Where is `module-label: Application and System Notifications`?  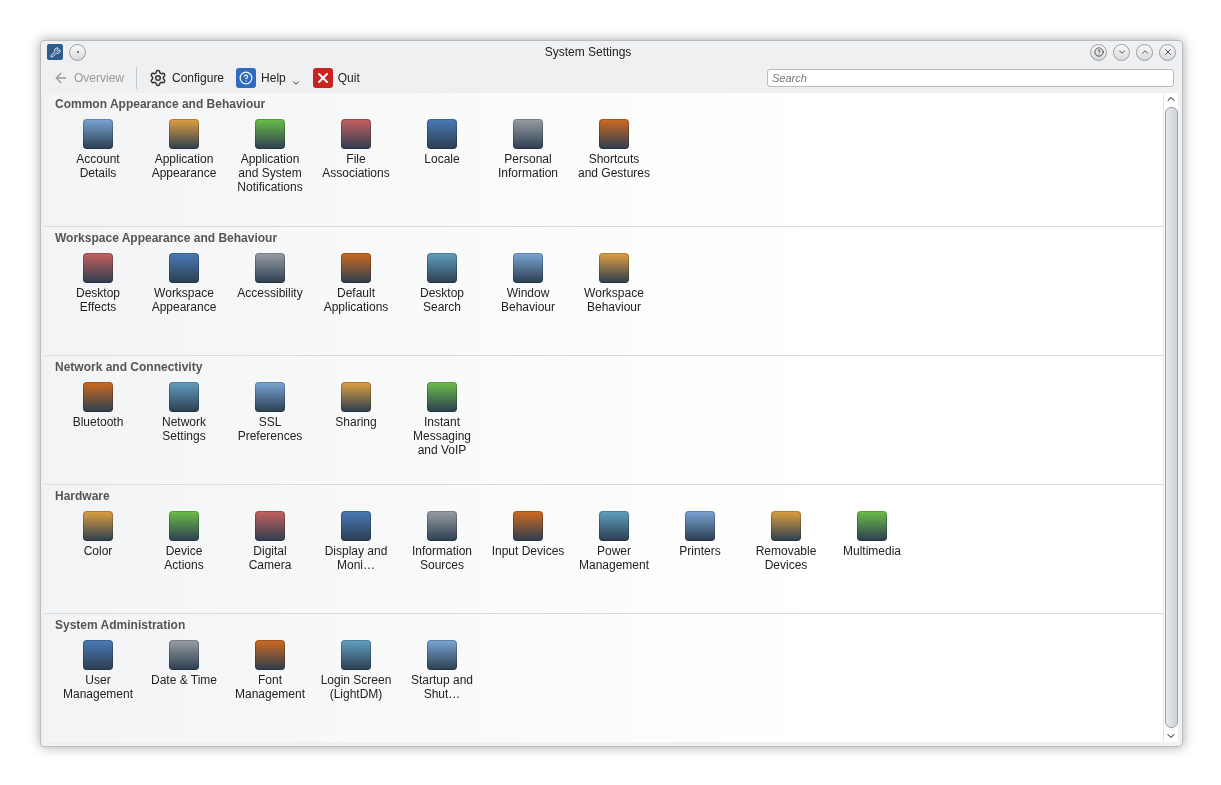 module-label: Application and System Notifications is located at coordinates (270, 173).